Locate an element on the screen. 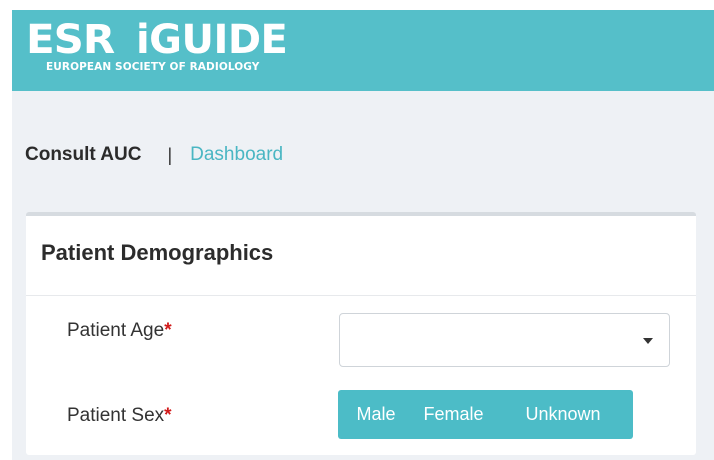 The width and height of the screenshot is (714, 460). chevron-down-icon is located at coordinates (648, 341).